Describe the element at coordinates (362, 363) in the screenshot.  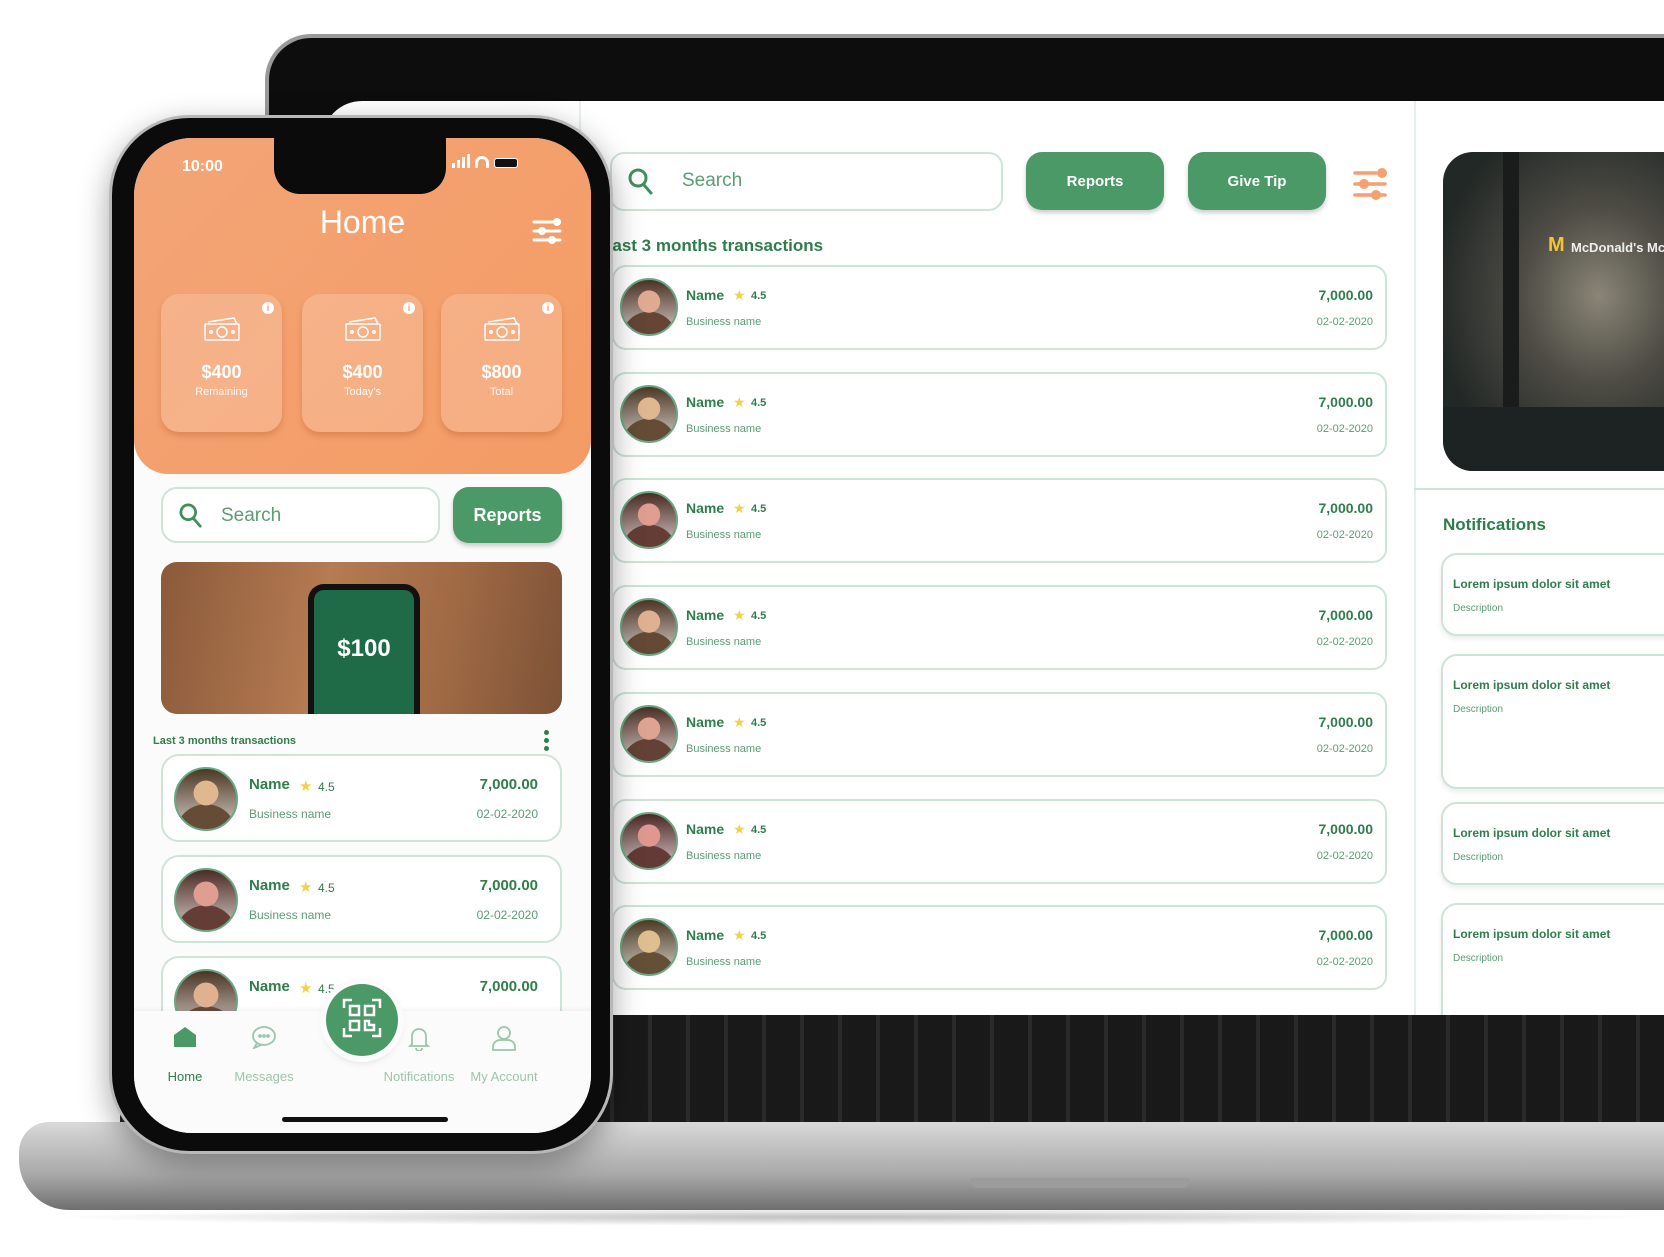
I see `summary-card: i $400 Today's` at that location.